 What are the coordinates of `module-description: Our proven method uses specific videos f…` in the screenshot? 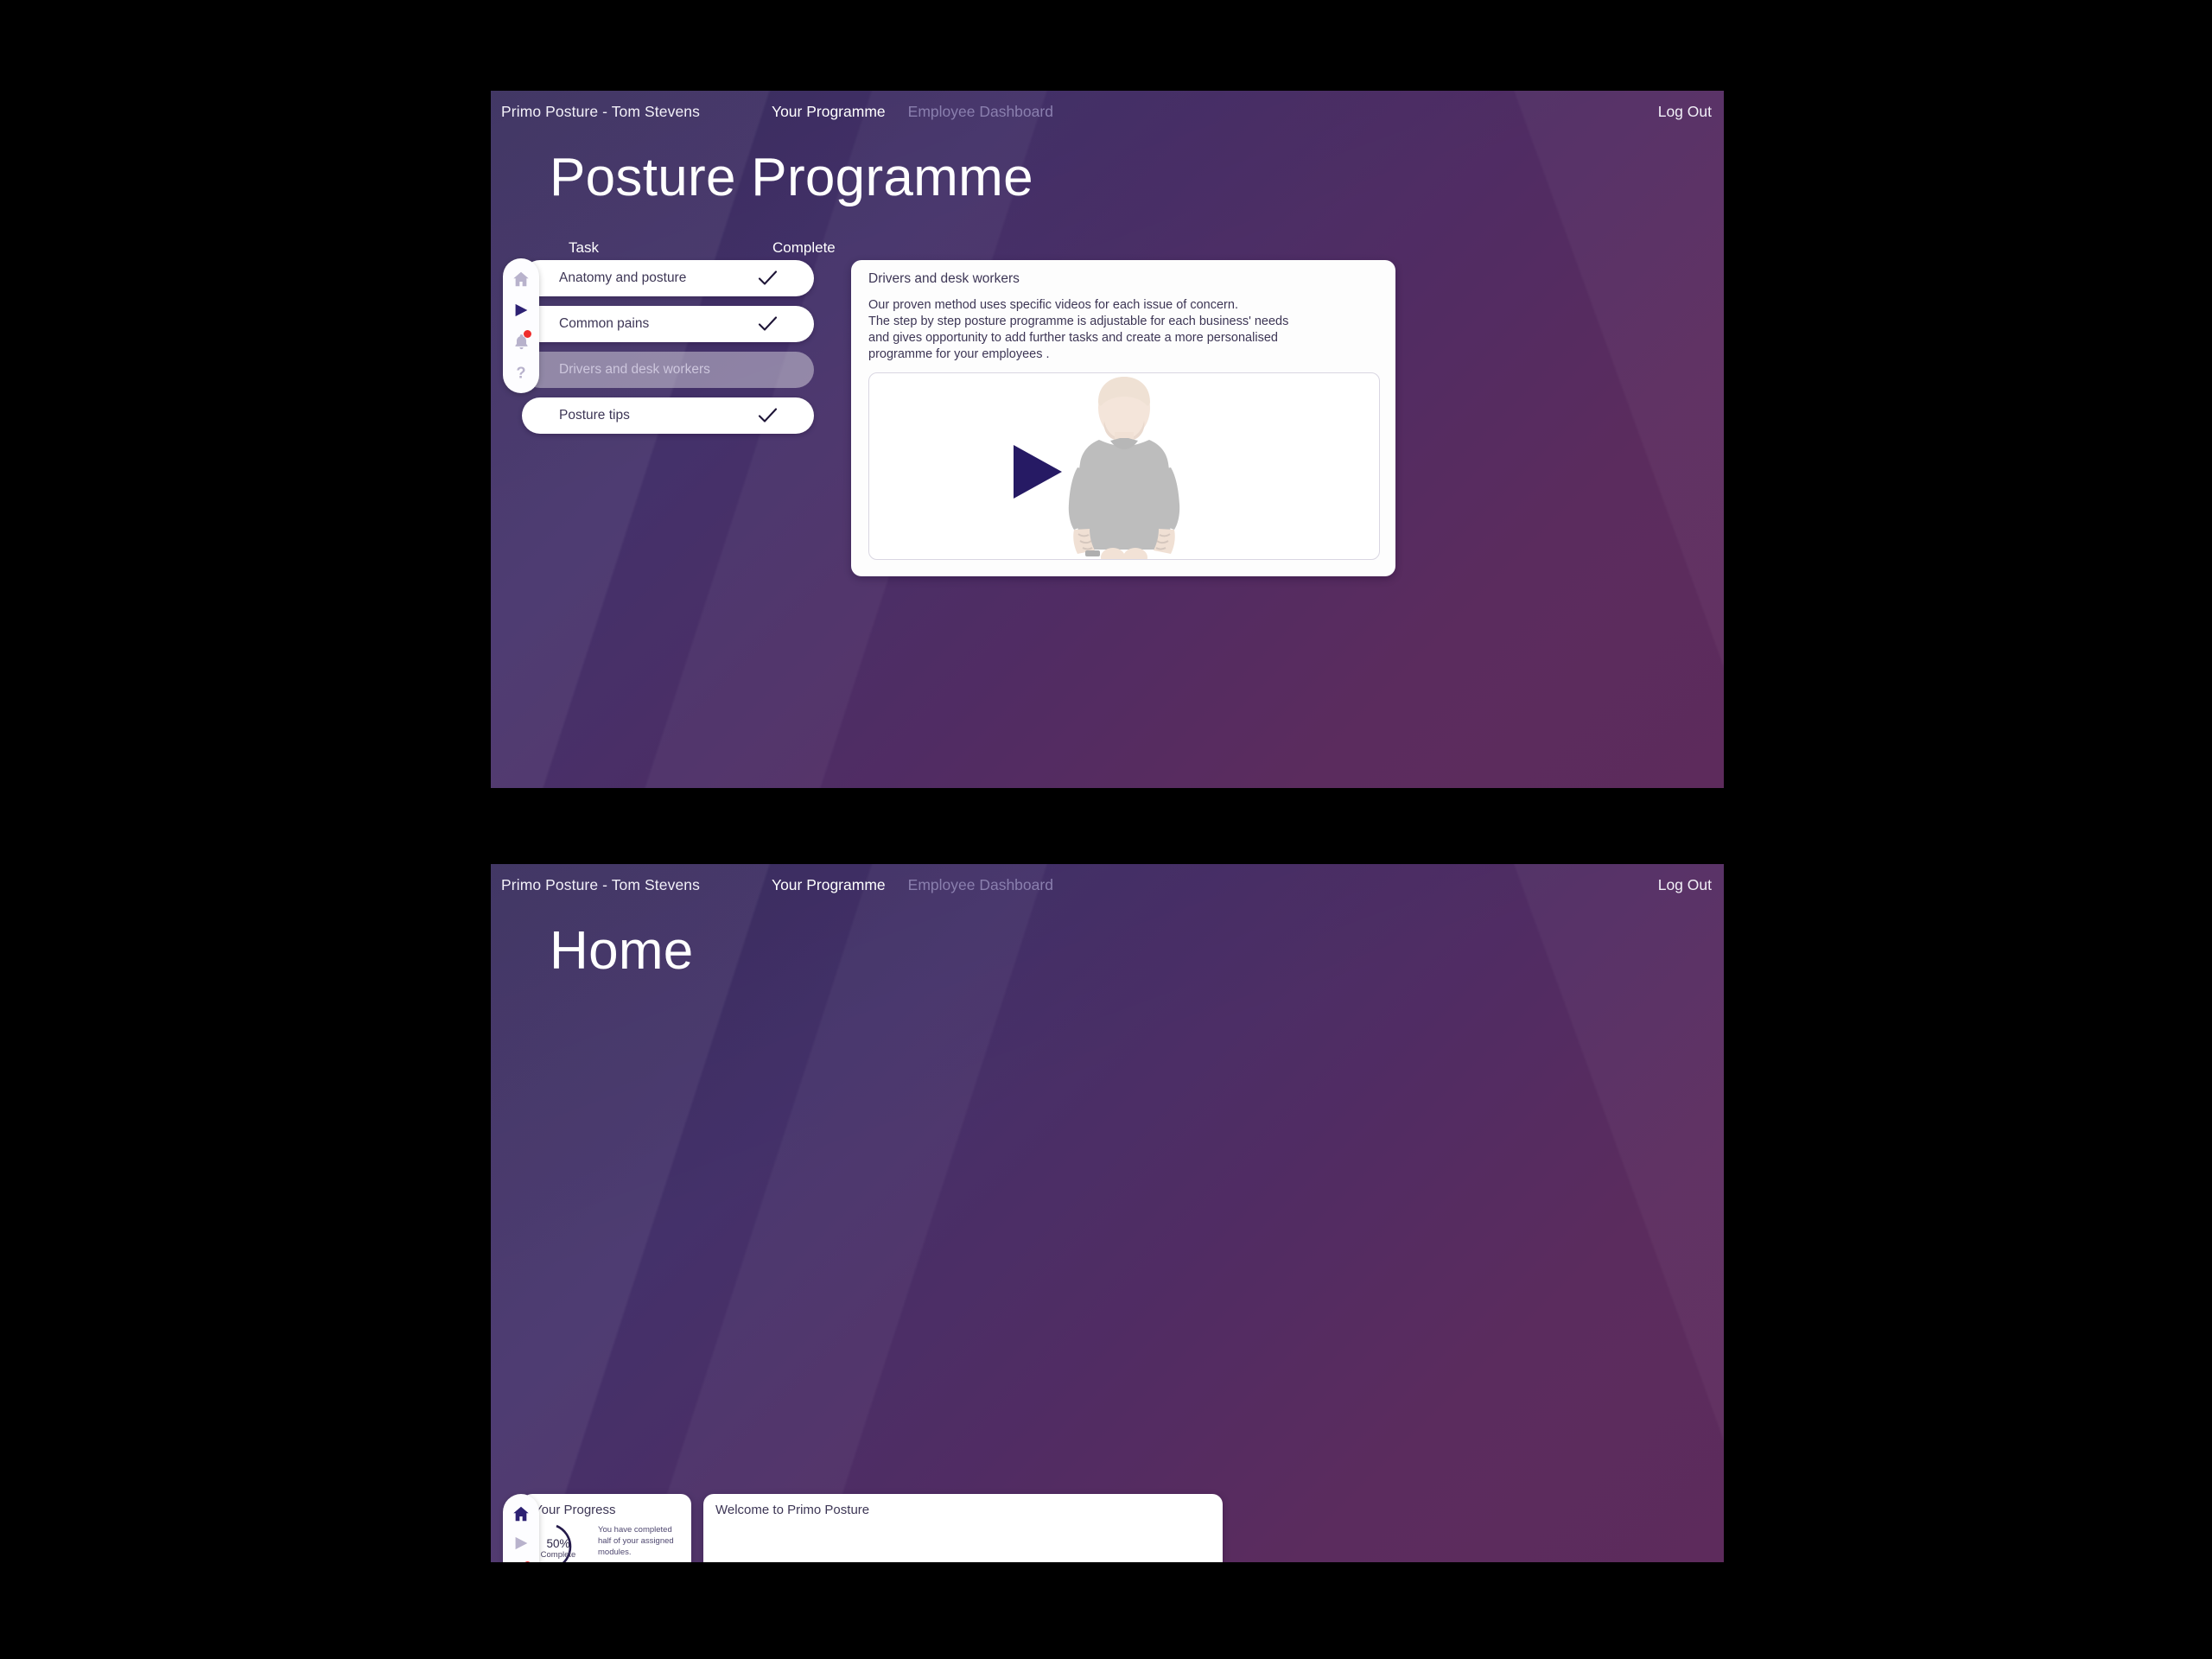 It's located at (1078, 330).